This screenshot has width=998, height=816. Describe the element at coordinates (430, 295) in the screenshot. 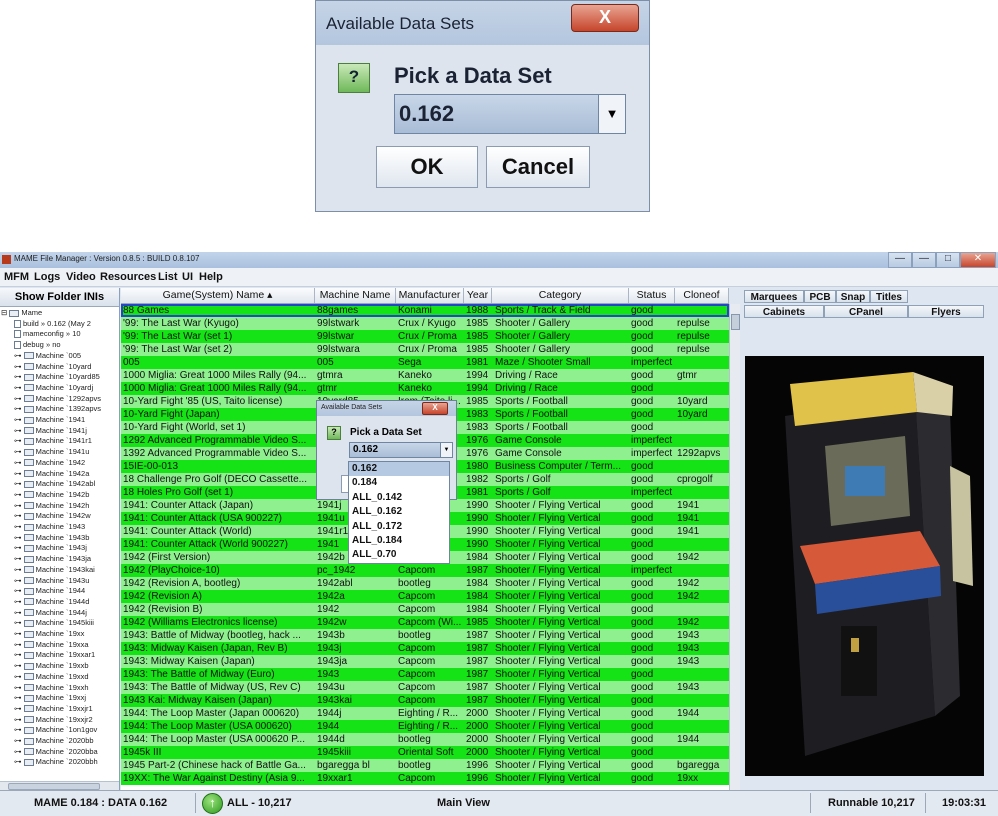

I see `column-header-manufacturer: Manufacturer` at that location.